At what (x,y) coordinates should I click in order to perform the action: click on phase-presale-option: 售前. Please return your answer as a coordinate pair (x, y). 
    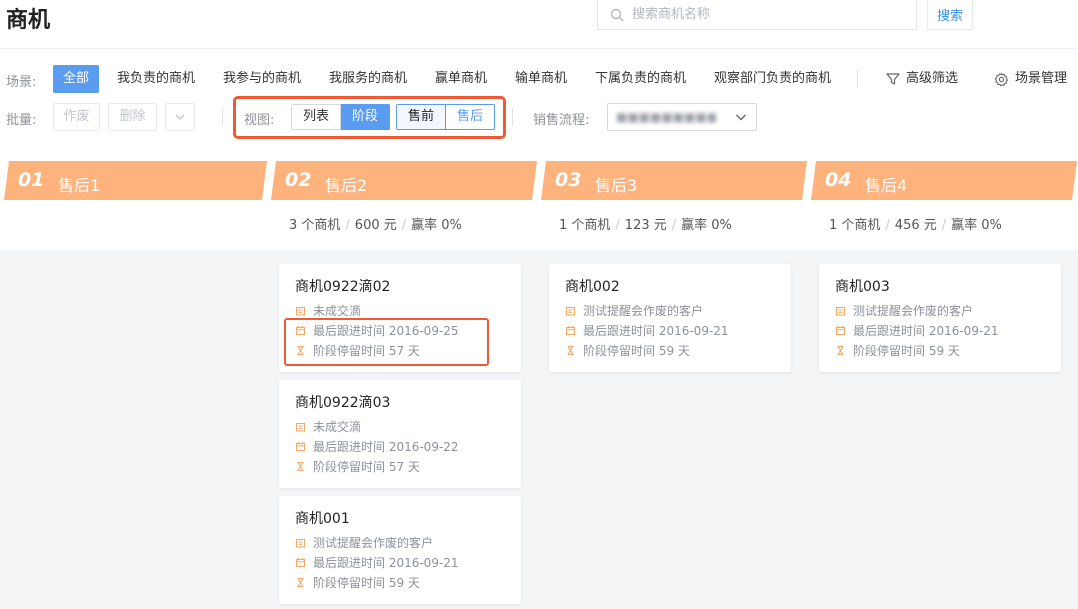
    Looking at the image, I should click on (421, 117).